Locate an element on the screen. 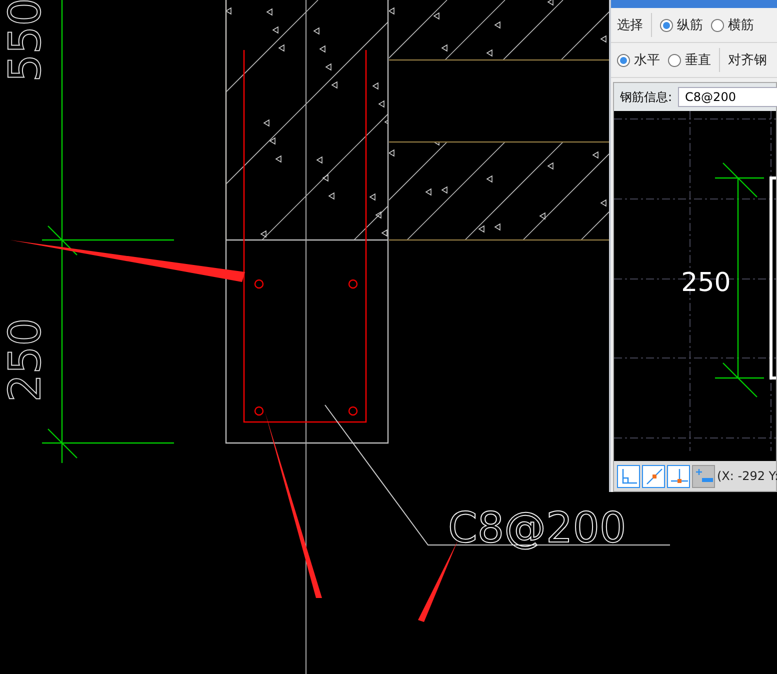  radio-option: 水平 is located at coordinates (638, 60).